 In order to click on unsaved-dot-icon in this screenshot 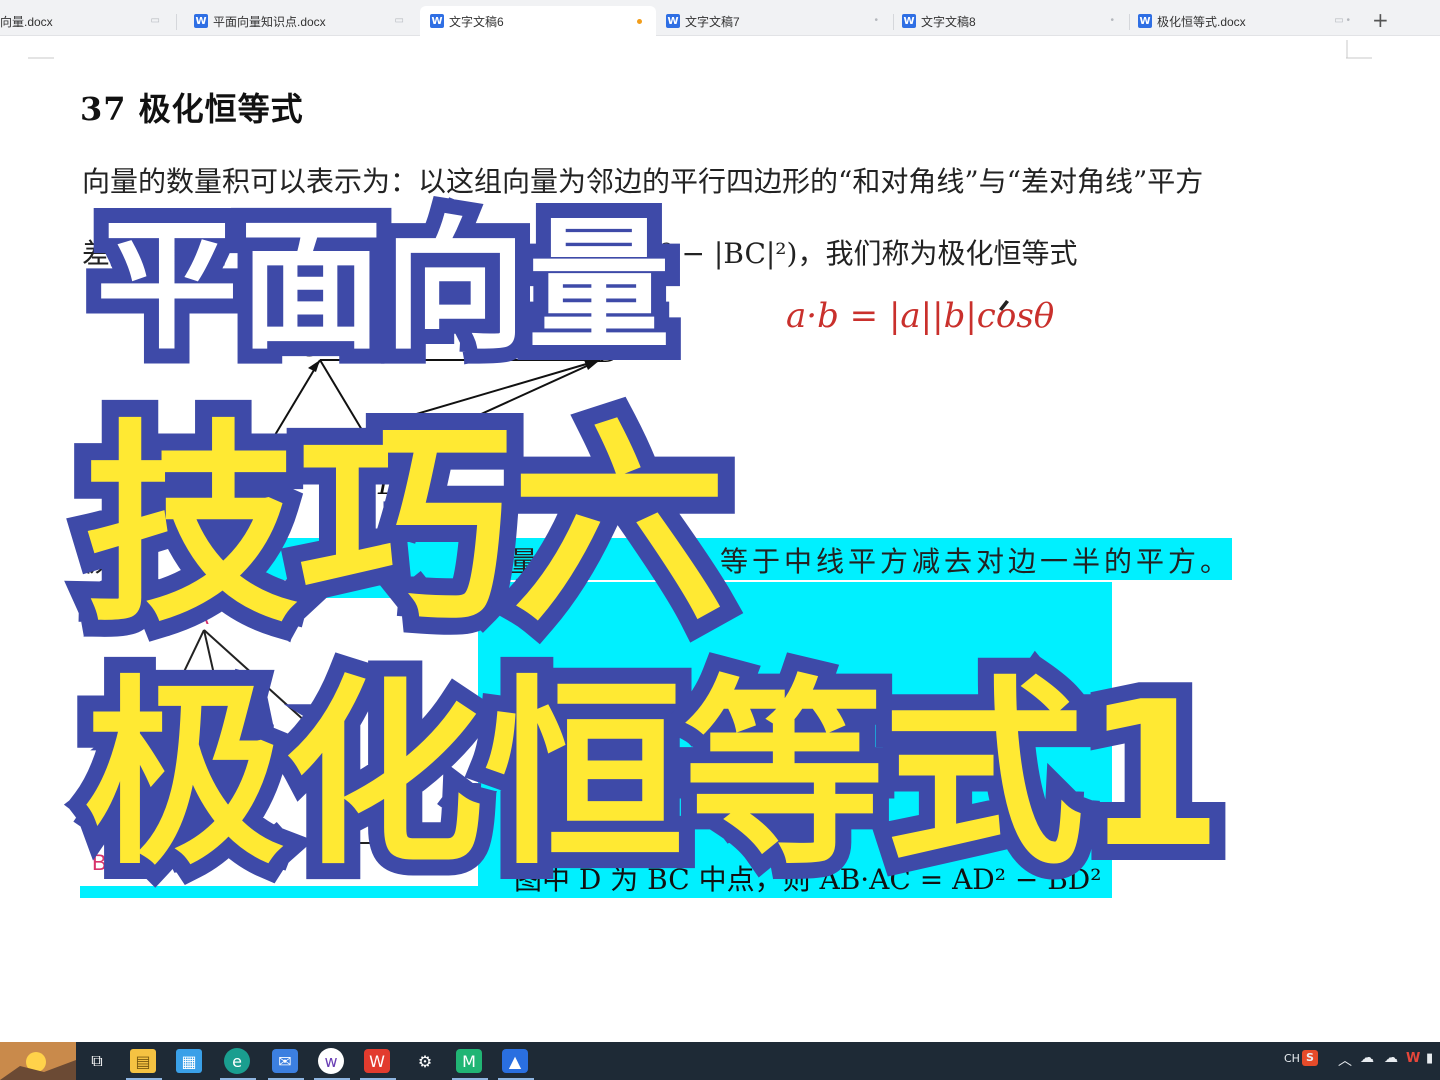, I will do `click(639, 21)`.